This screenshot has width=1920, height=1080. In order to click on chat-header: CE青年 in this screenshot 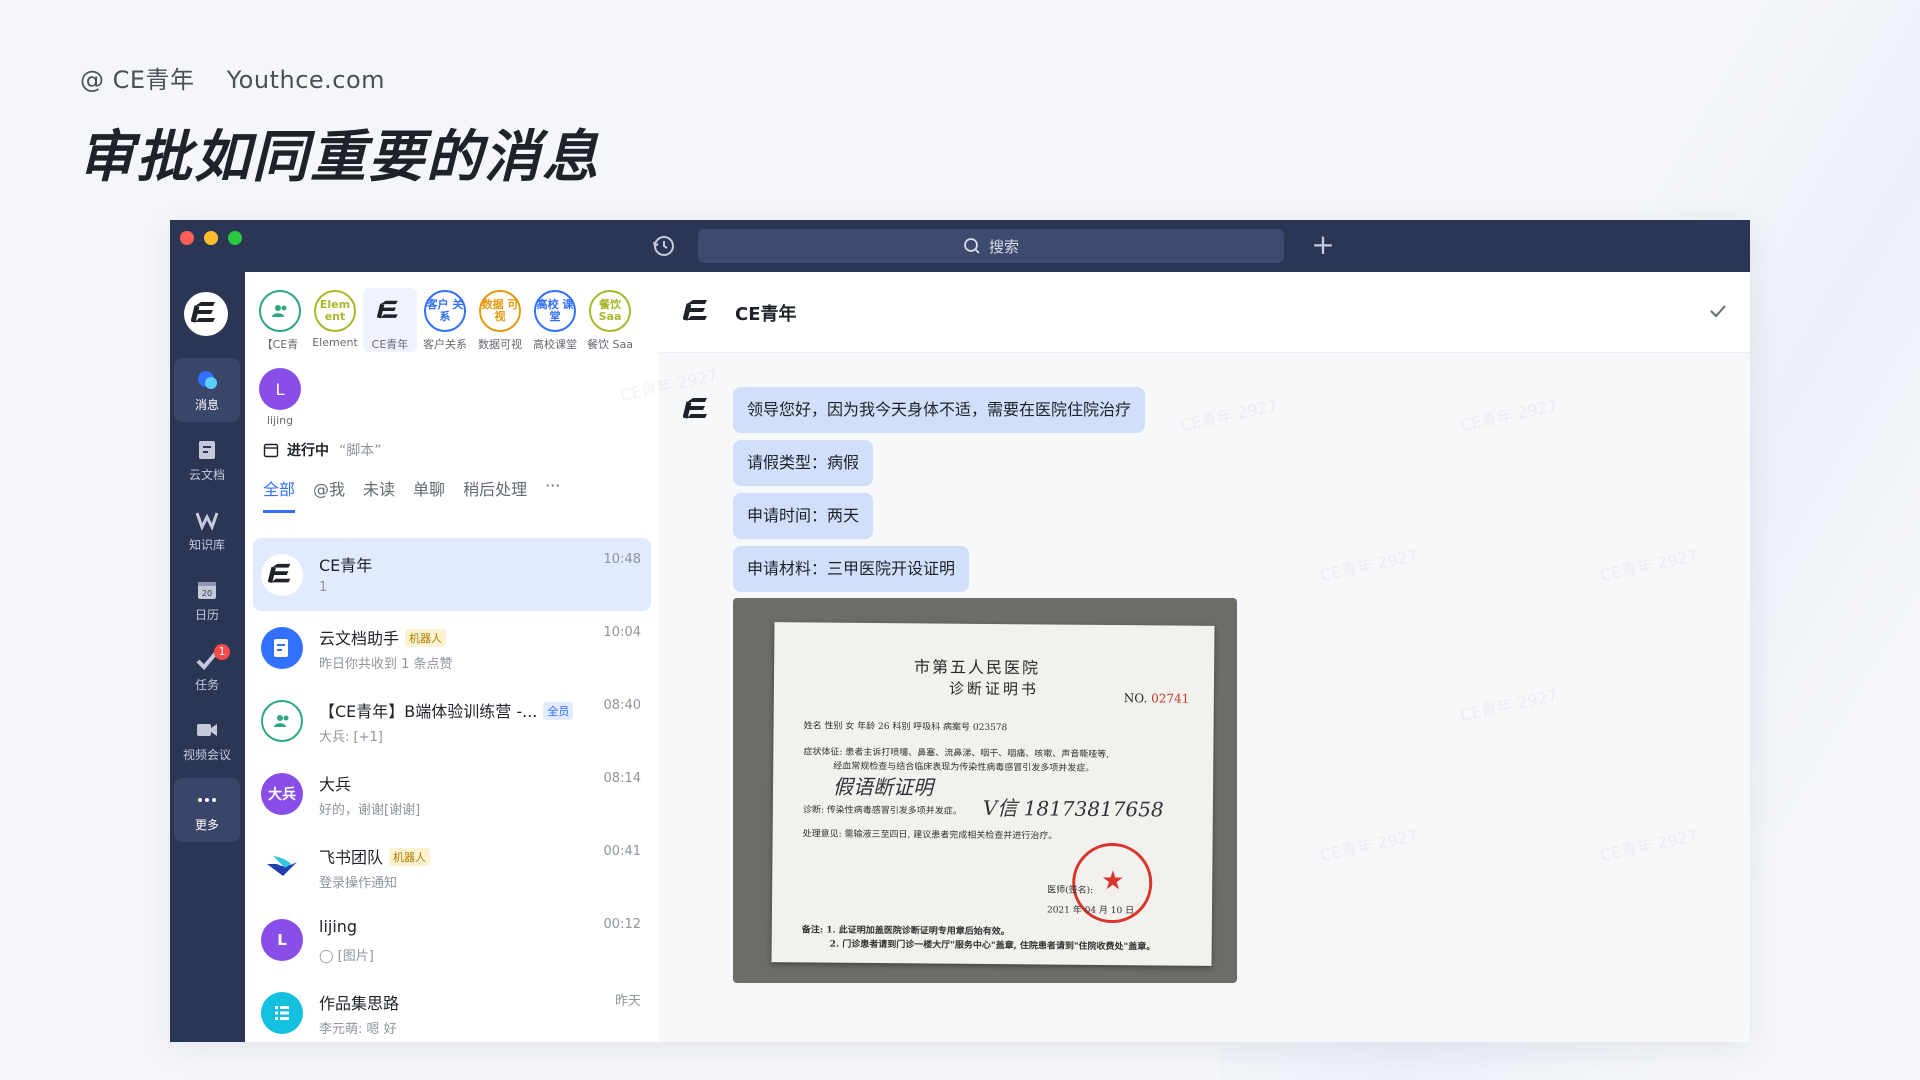, I will do `click(1204, 312)`.